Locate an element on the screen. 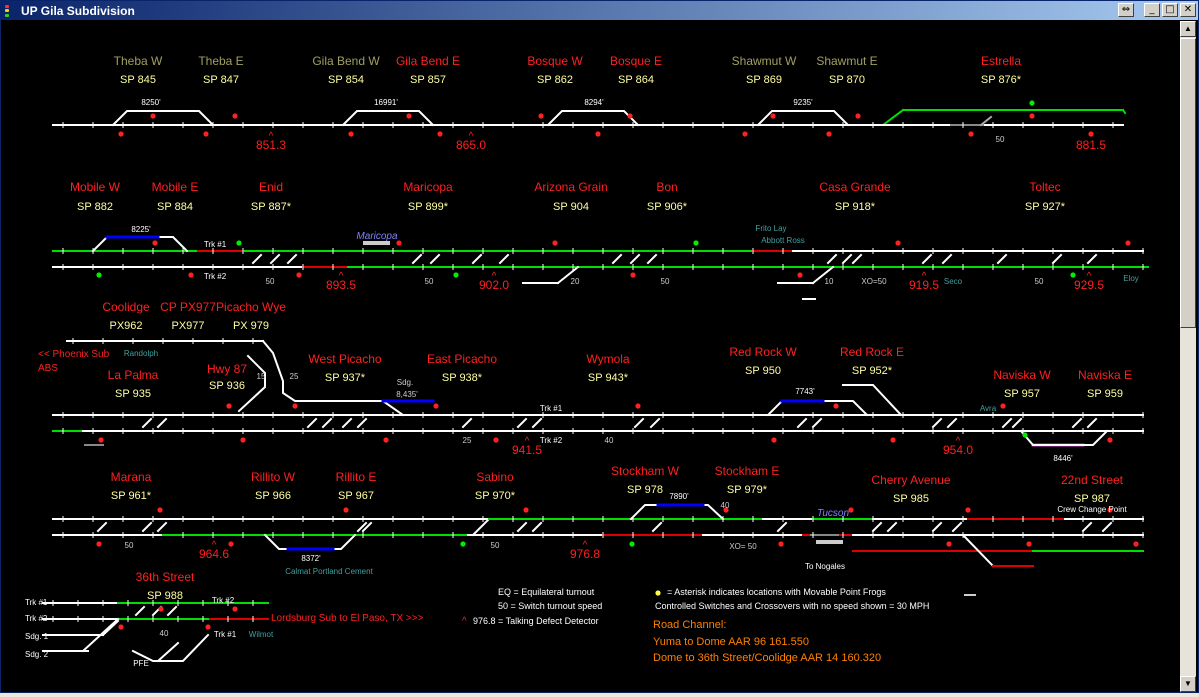 The width and height of the screenshot is (1199, 697). milepost-label: 851.3 is located at coordinates (271, 145).